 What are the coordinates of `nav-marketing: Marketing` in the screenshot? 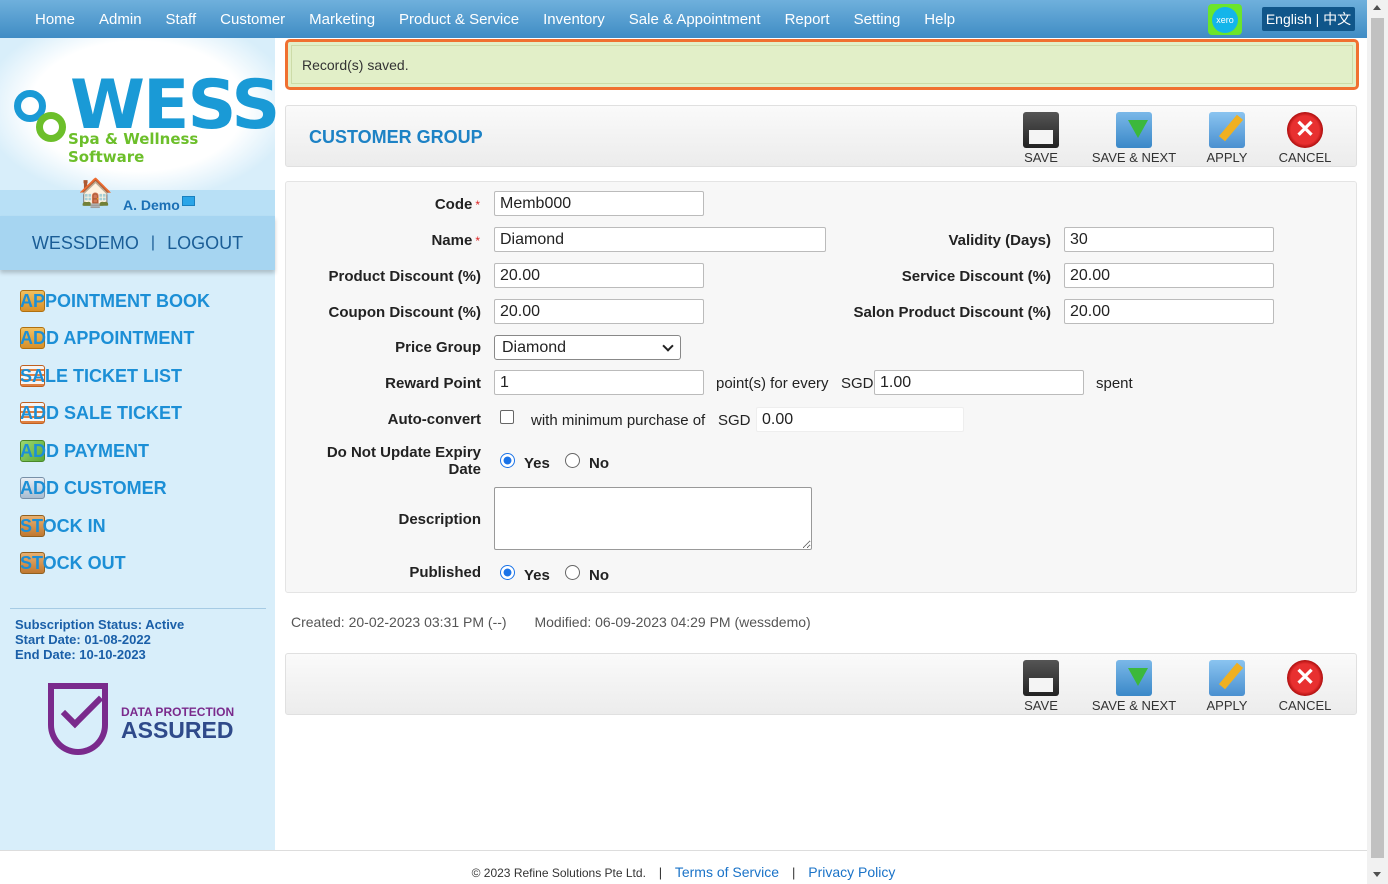 It's located at (342, 19).